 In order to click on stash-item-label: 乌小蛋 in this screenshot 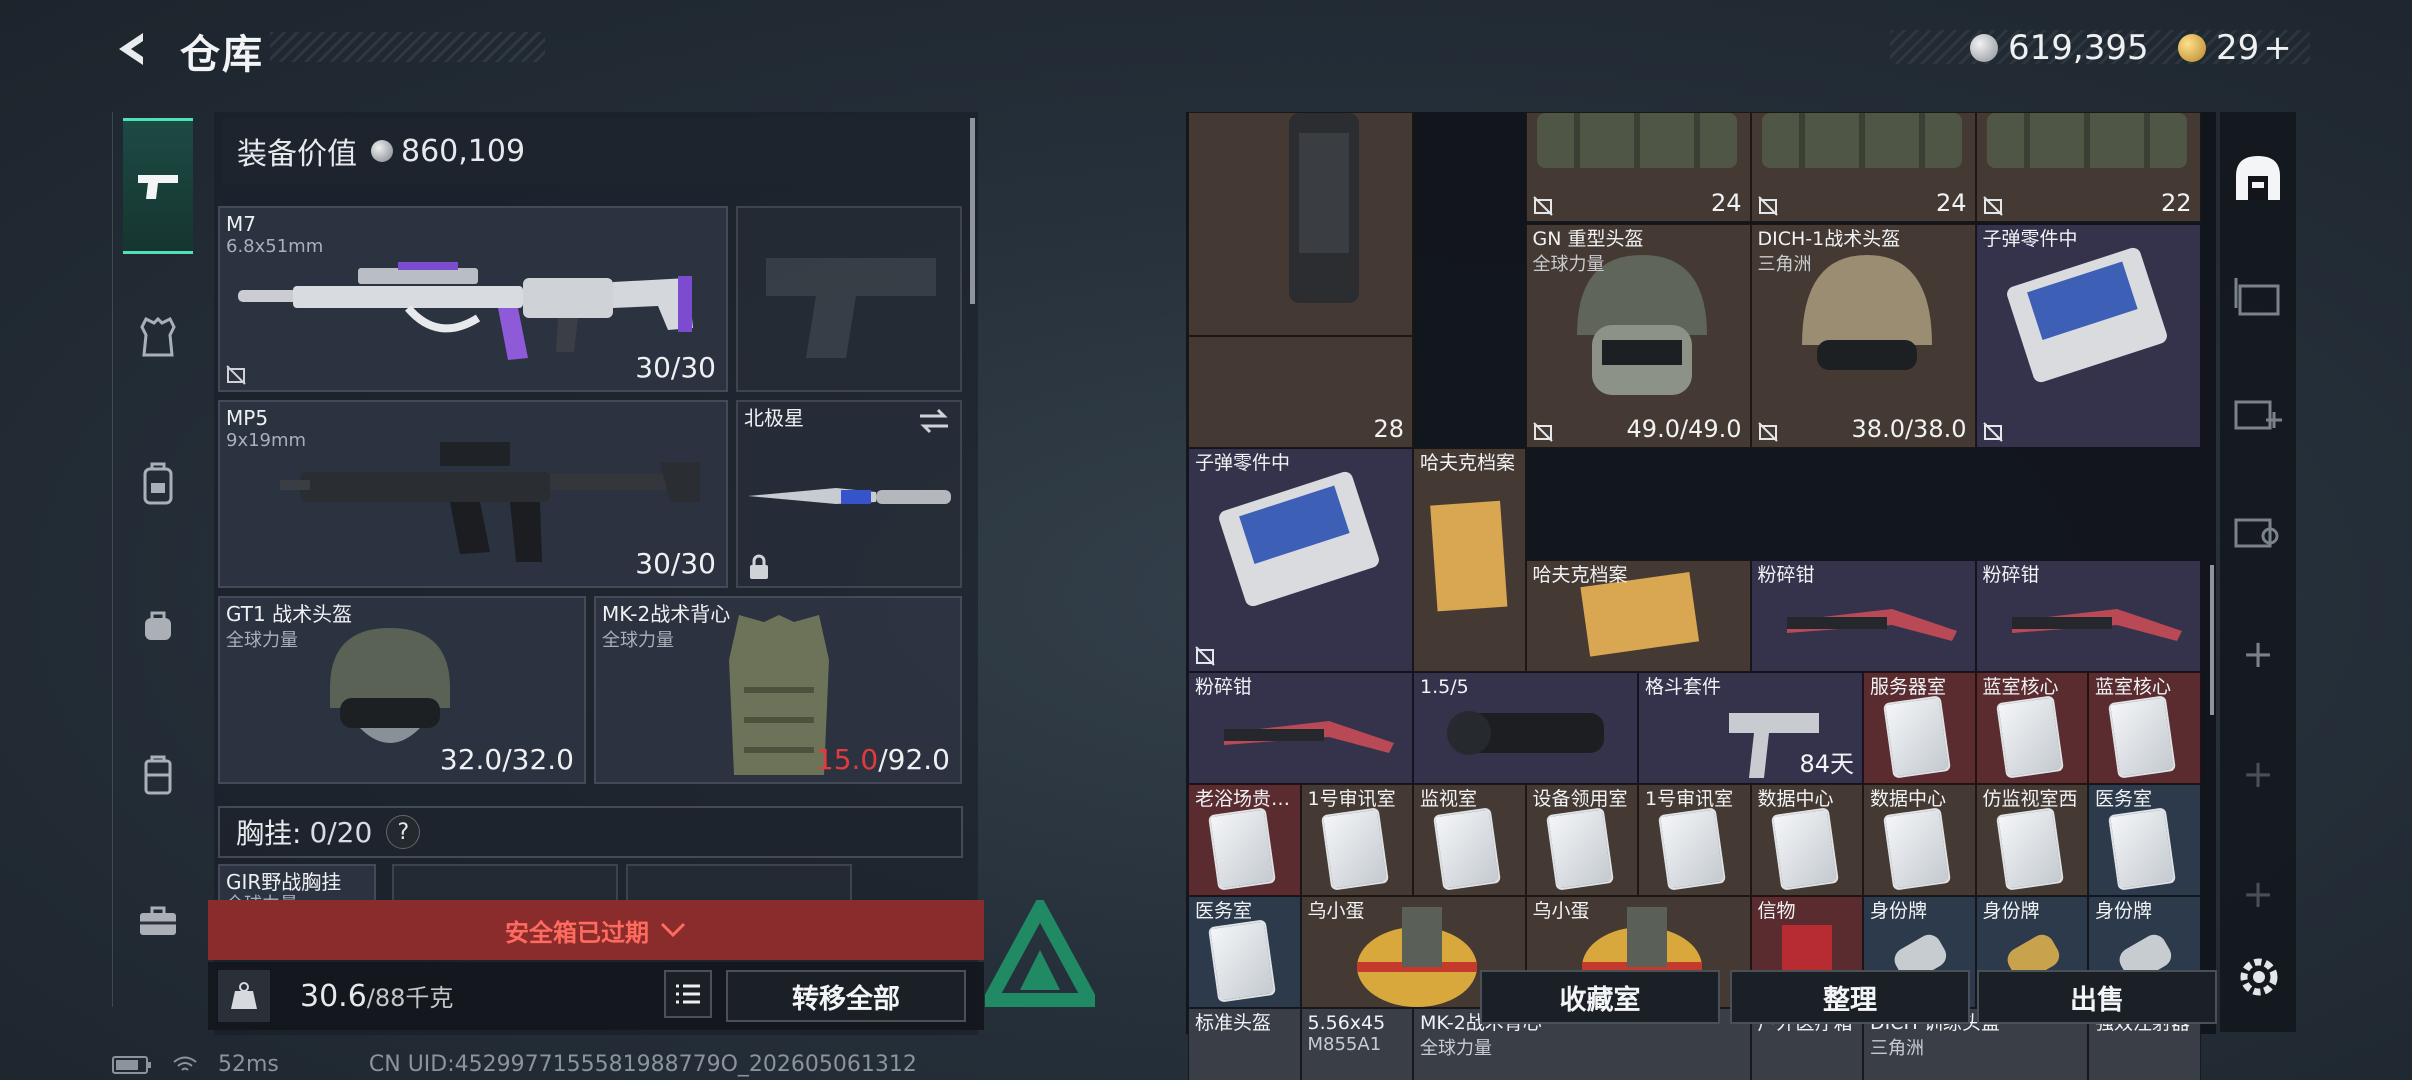, I will do `click(1561, 911)`.